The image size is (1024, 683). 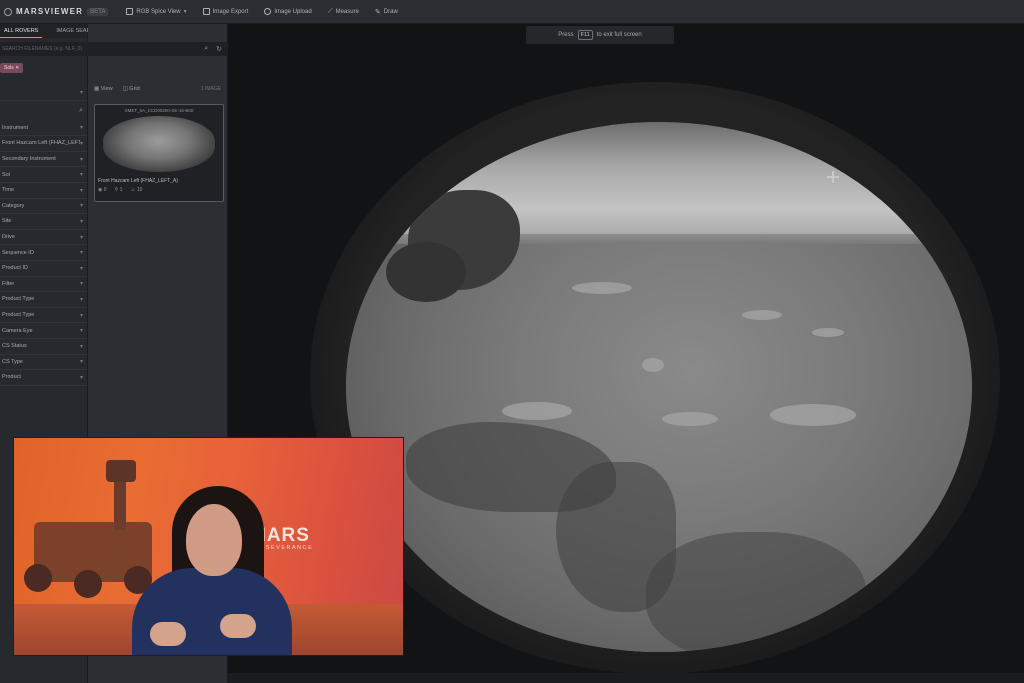 I want to click on sidebar-filter-row: Filter ▾, so click(x=43, y=285).